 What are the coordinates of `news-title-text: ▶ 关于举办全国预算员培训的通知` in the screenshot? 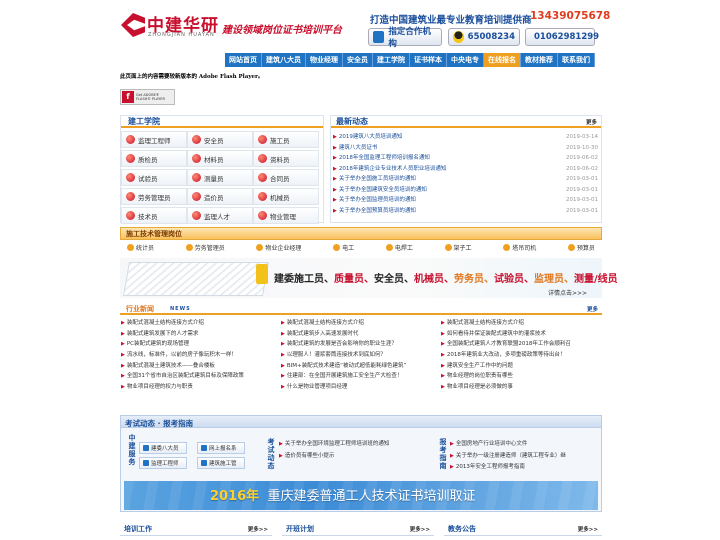 It's located at (374, 211).